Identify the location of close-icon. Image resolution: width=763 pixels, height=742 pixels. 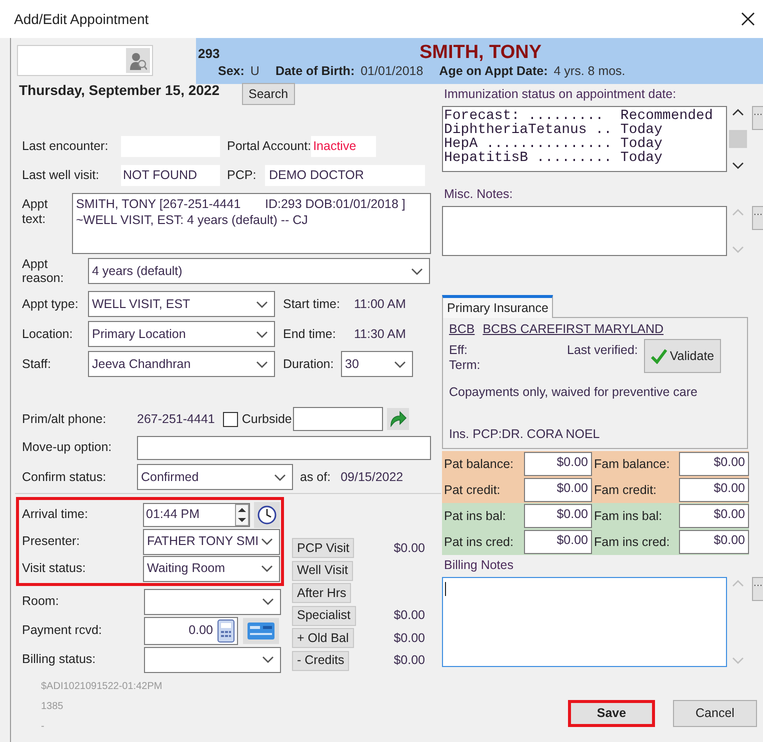
(748, 19).